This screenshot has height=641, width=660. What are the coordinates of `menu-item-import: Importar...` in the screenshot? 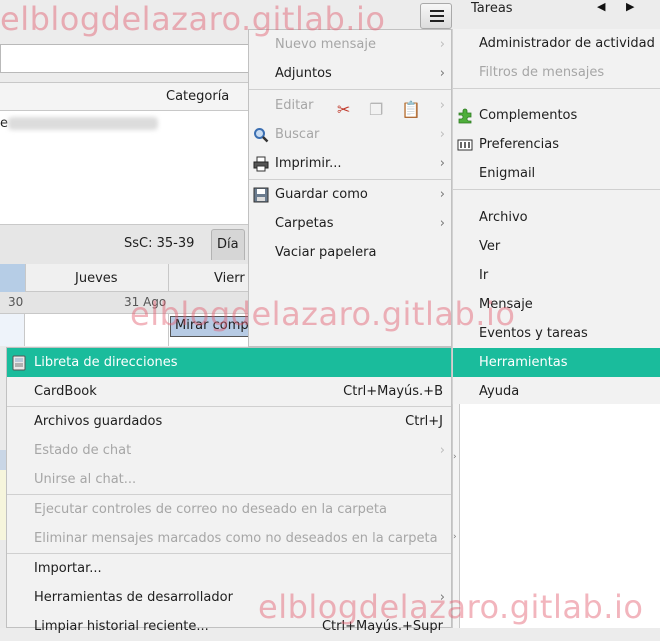 It's located at (229, 568).